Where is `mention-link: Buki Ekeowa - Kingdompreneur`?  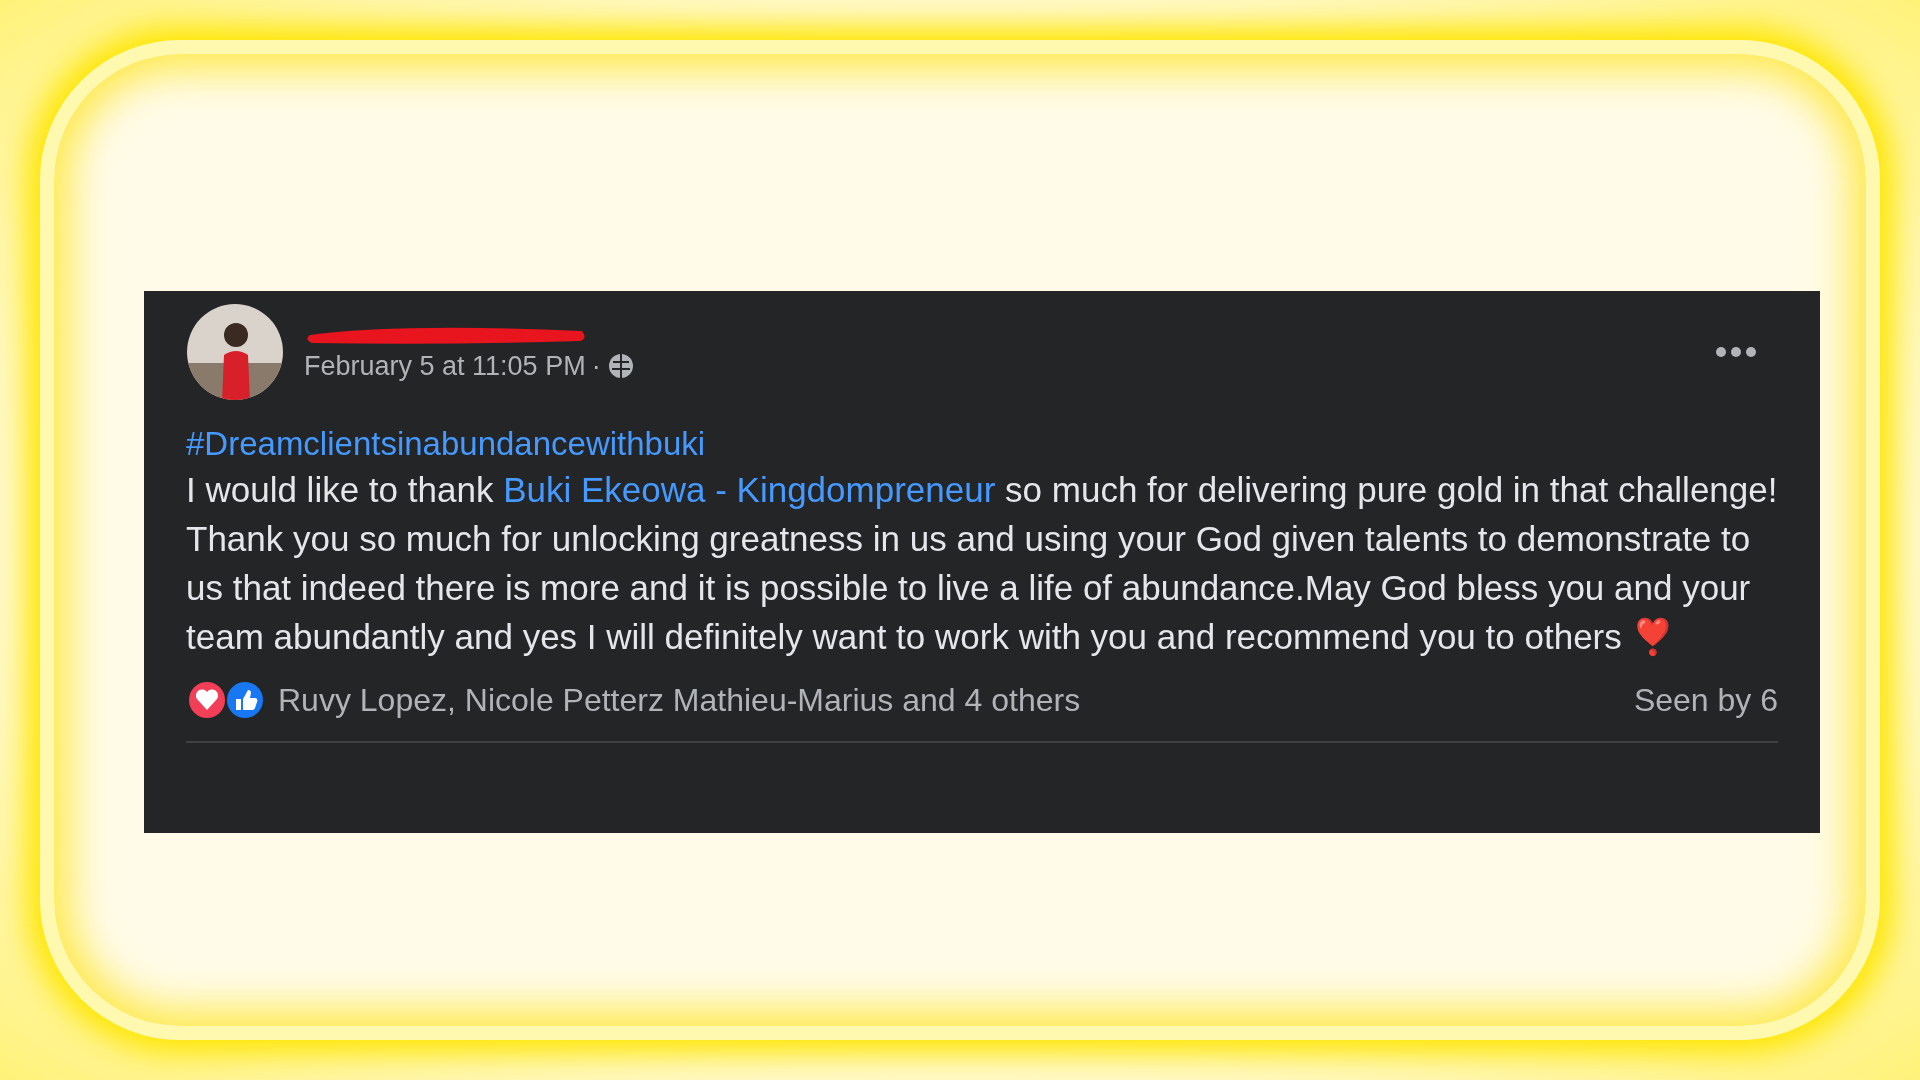 mention-link: Buki Ekeowa - Kingdompreneur is located at coordinates (749, 489).